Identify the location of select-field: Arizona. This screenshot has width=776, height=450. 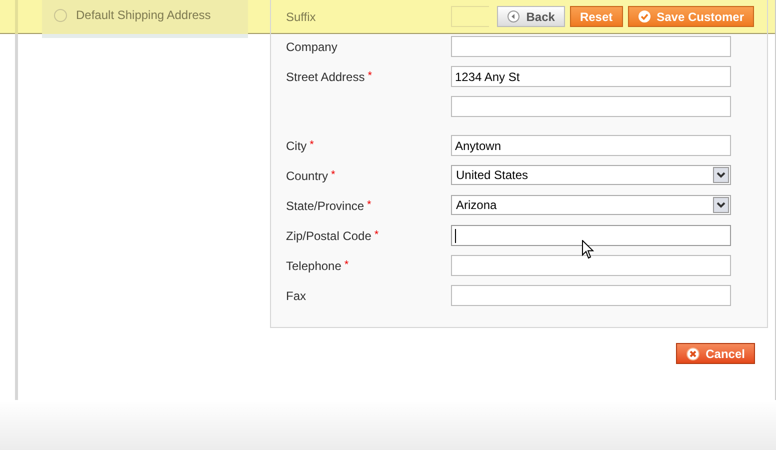
(591, 205).